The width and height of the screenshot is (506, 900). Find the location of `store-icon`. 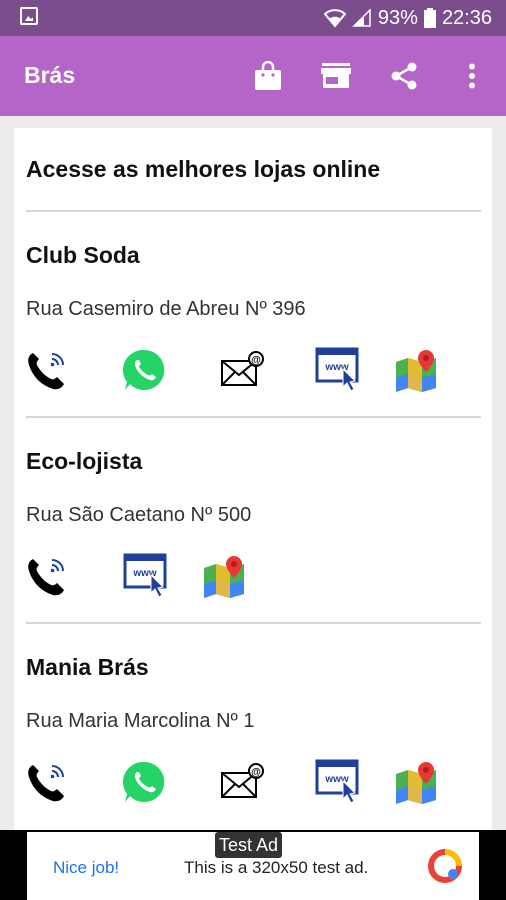

store-icon is located at coordinates (336, 75).